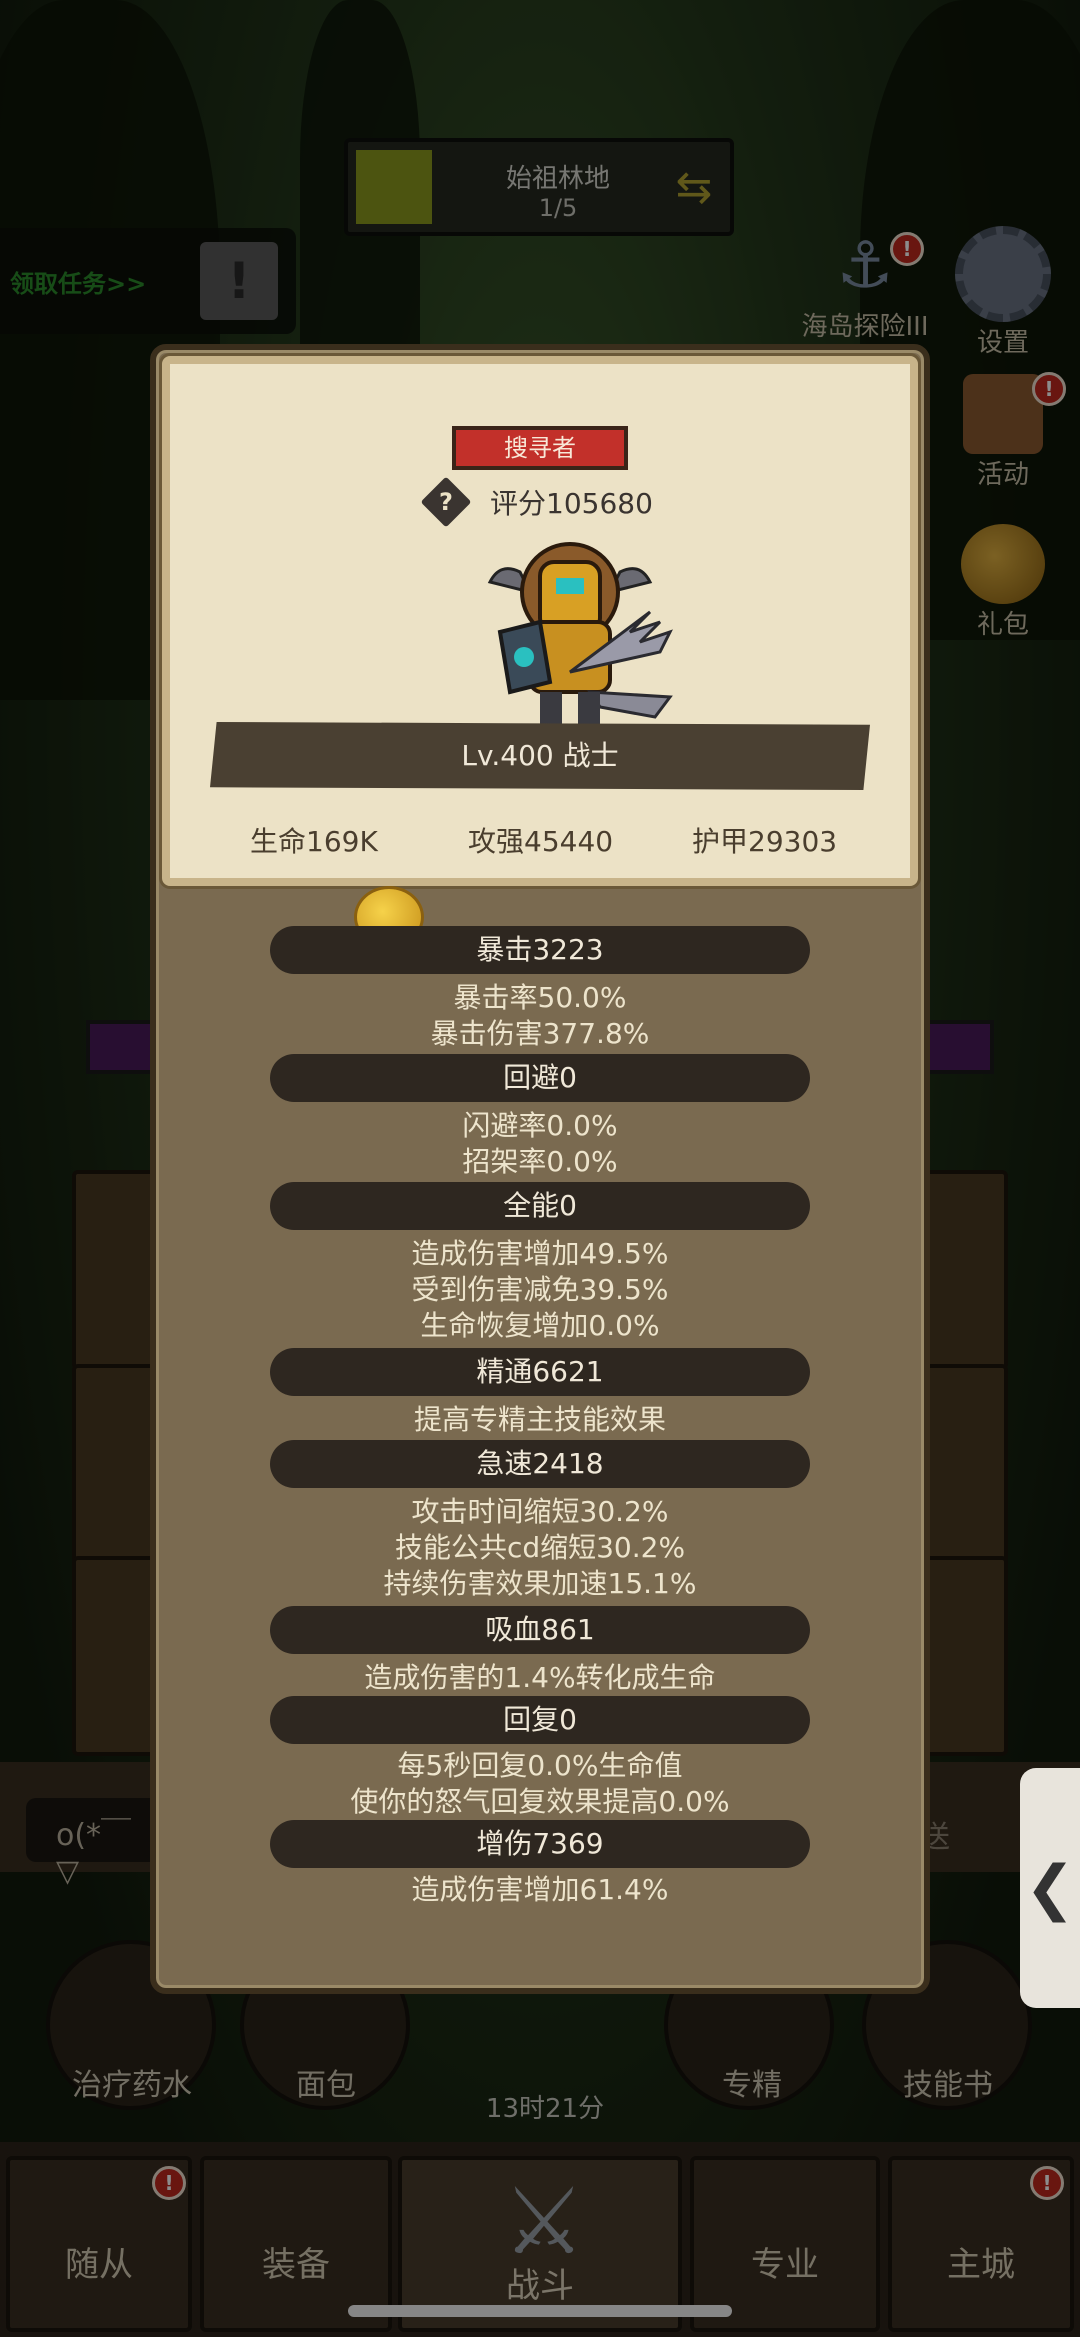 The height and width of the screenshot is (2337, 1080). Describe the element at coordinates (540, 1125) in the screenshot. I see `stat-line: 闪避率0.0%` at that location.